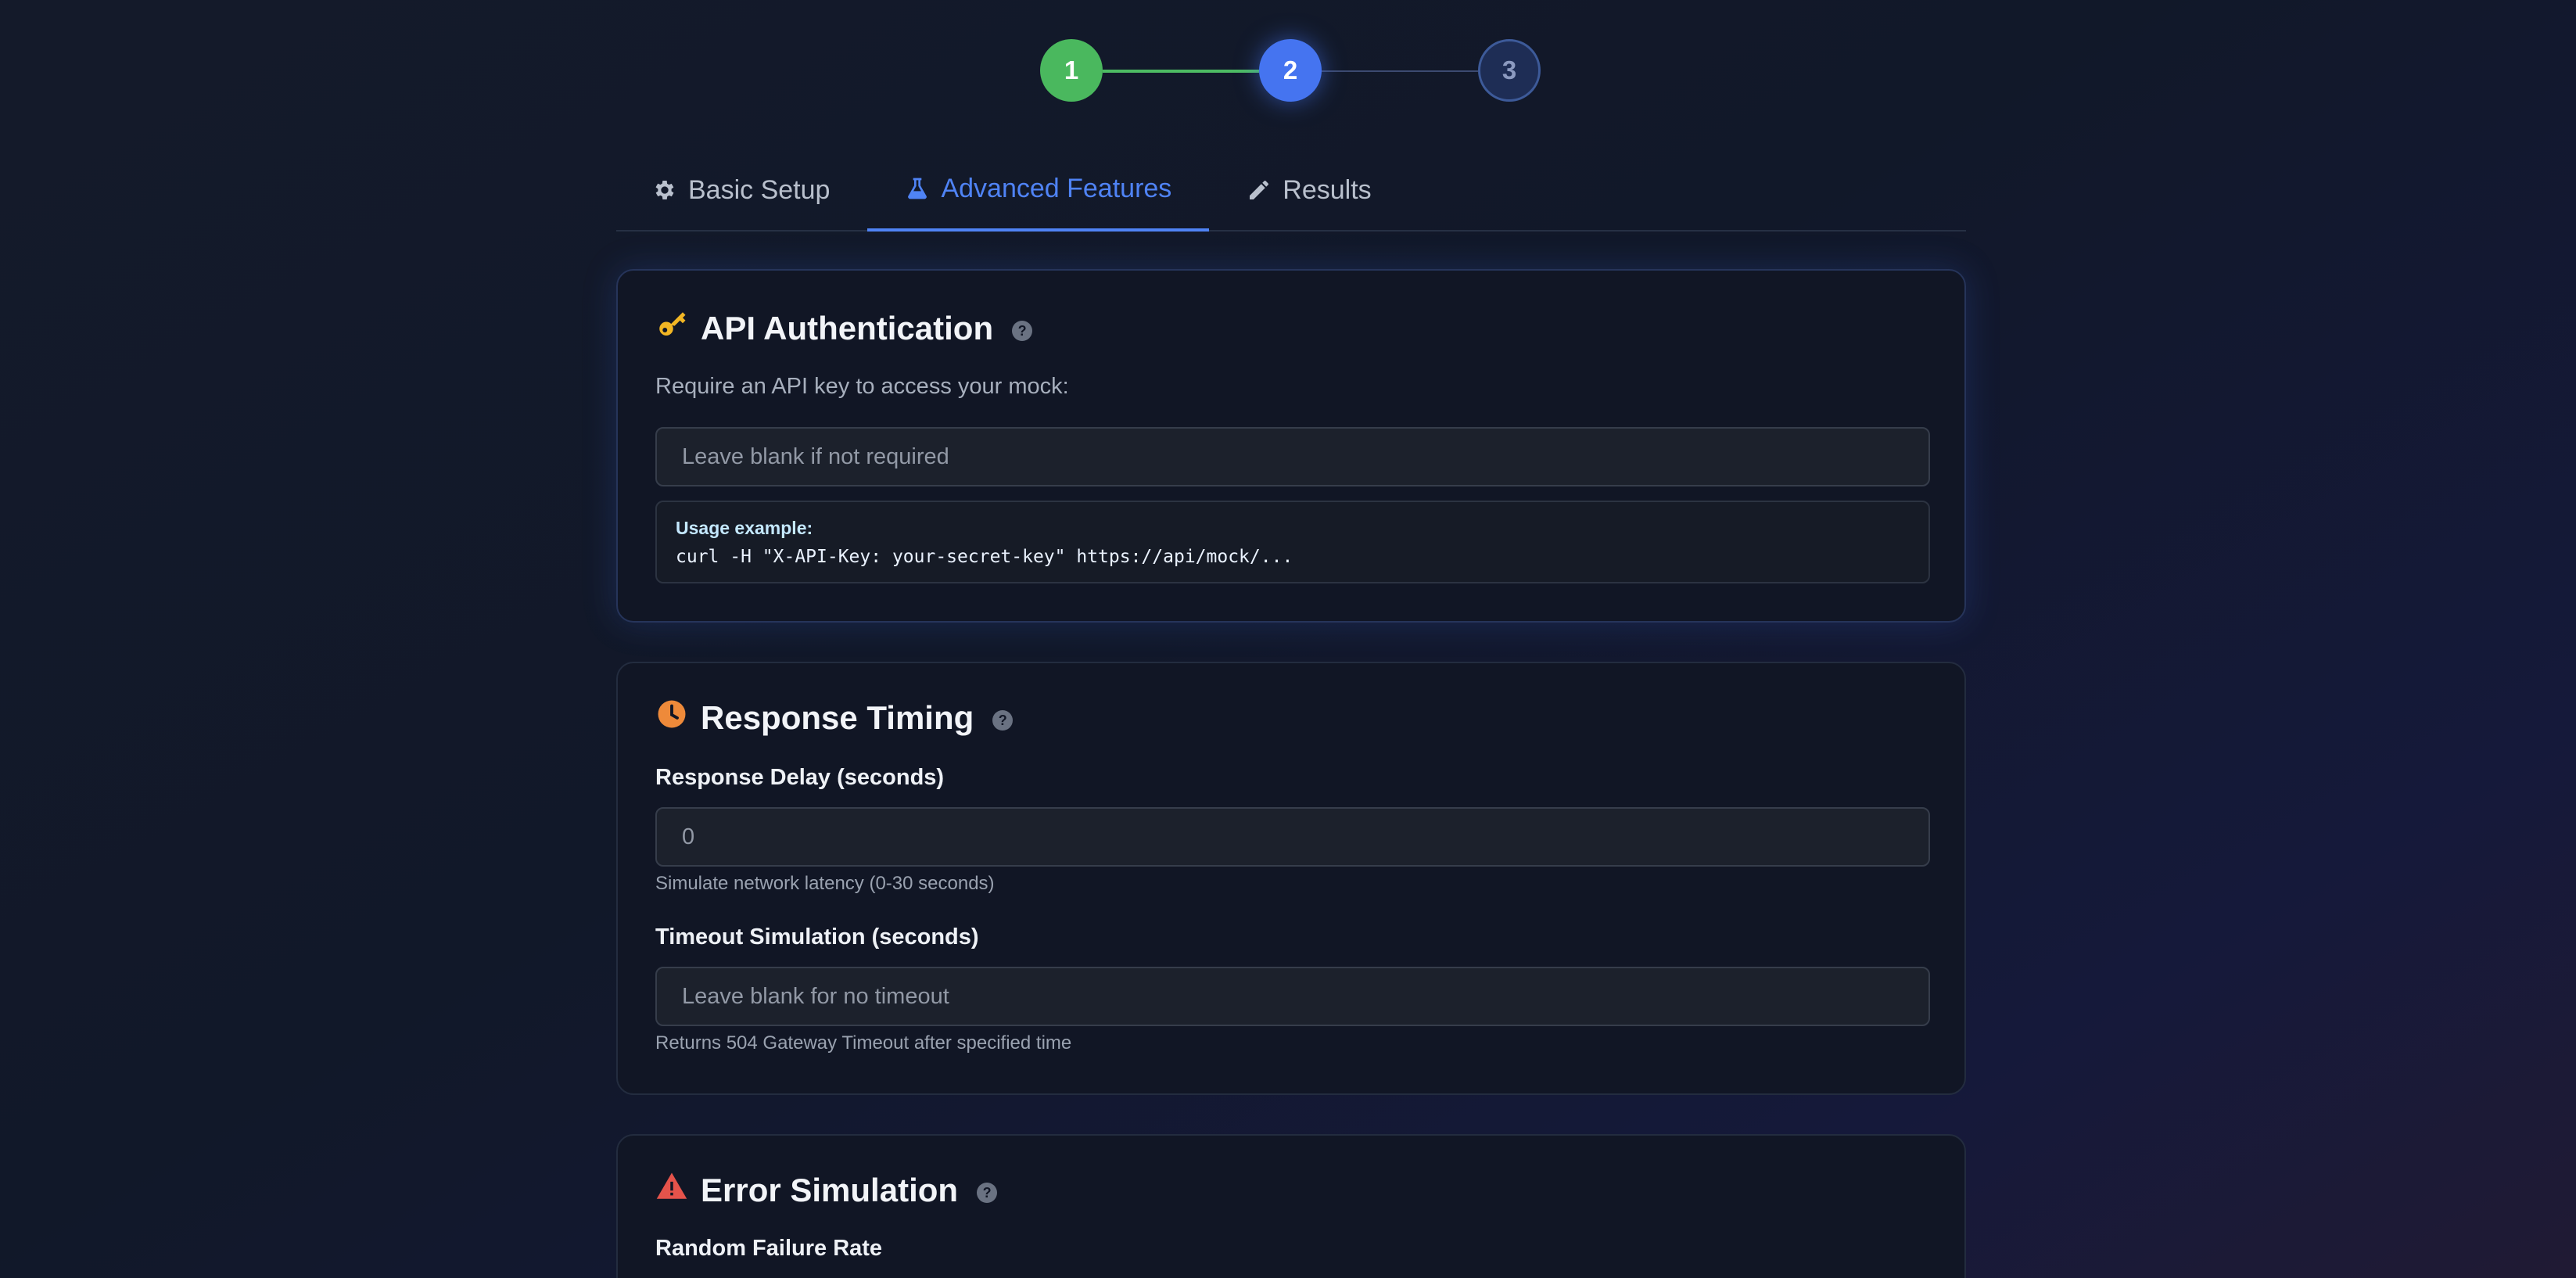  I want to click on response-timing-heading: Response Timing ?, so click(834, 718).